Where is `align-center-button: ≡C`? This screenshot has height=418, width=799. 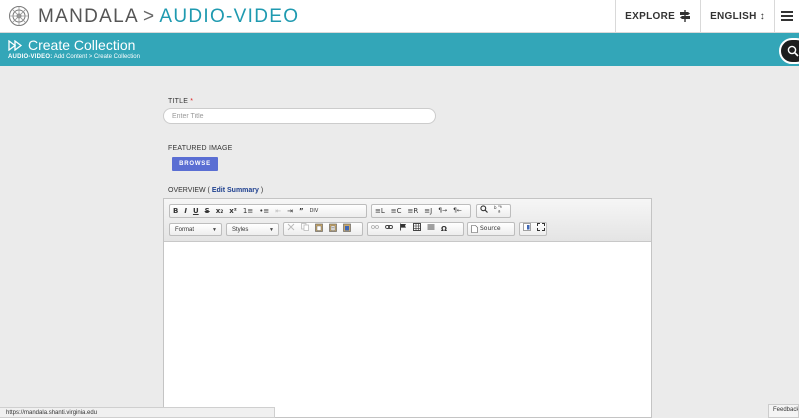
align-center-button: ≡C is located at coordinates (396, 211).